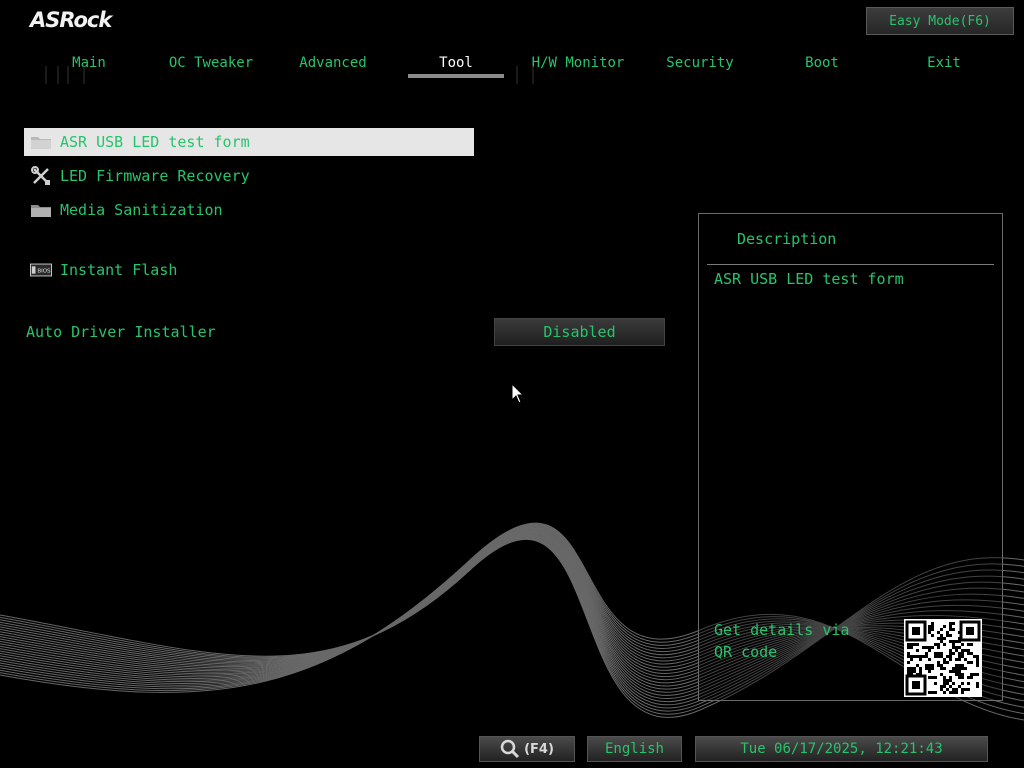 The width and height of the screenshot is (1024, 768). I want to click on menu-item-led-firmware-recovery: LED Firmware Recovery, so click(249, 176).